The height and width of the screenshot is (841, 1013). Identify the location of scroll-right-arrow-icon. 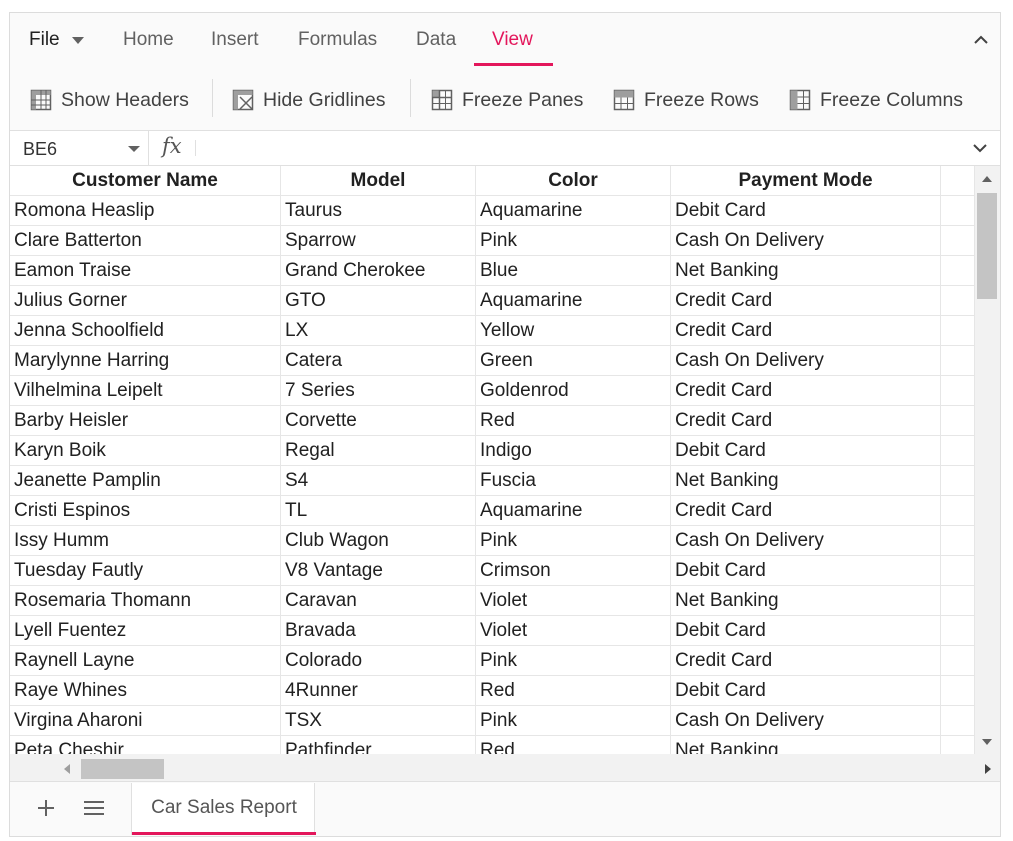
(988, 769).